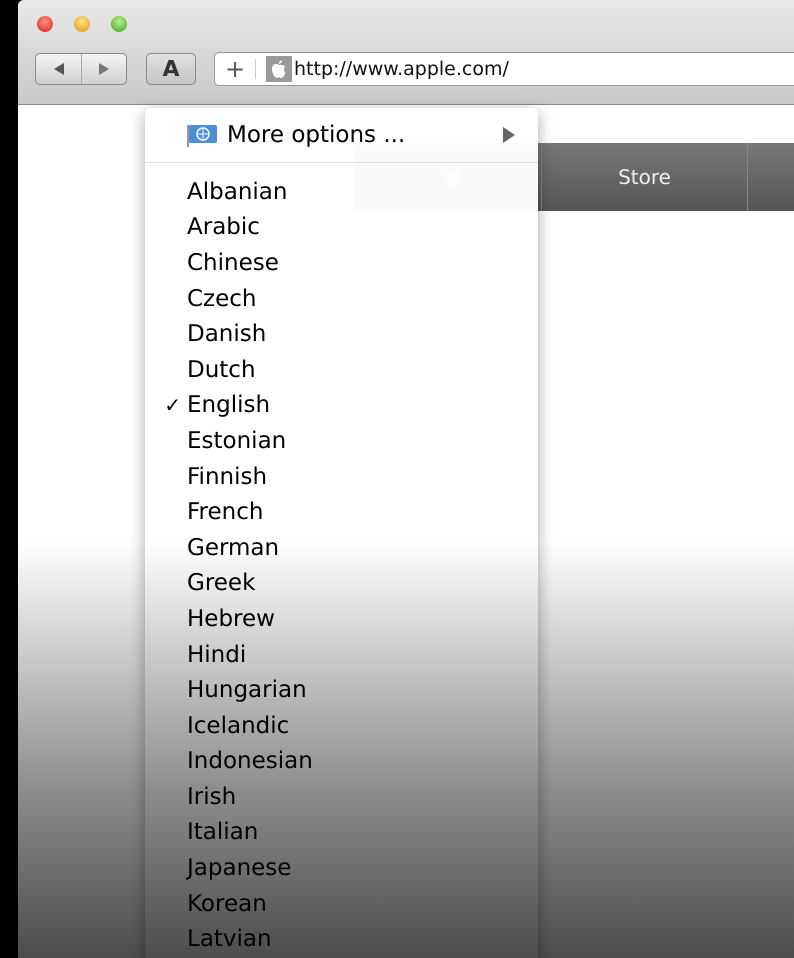 The image size is (794, 958). What do you see at coordinates (58, 69) in the screenshot?
I see `back-arrow-icon` at bounding box center [58, 69].